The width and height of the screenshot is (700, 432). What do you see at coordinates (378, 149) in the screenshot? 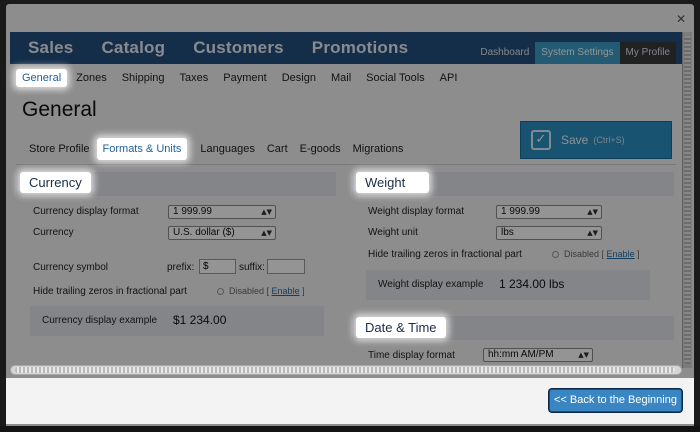
I see `subtab-migrations: Migrations` at bounding box center [378, 149].